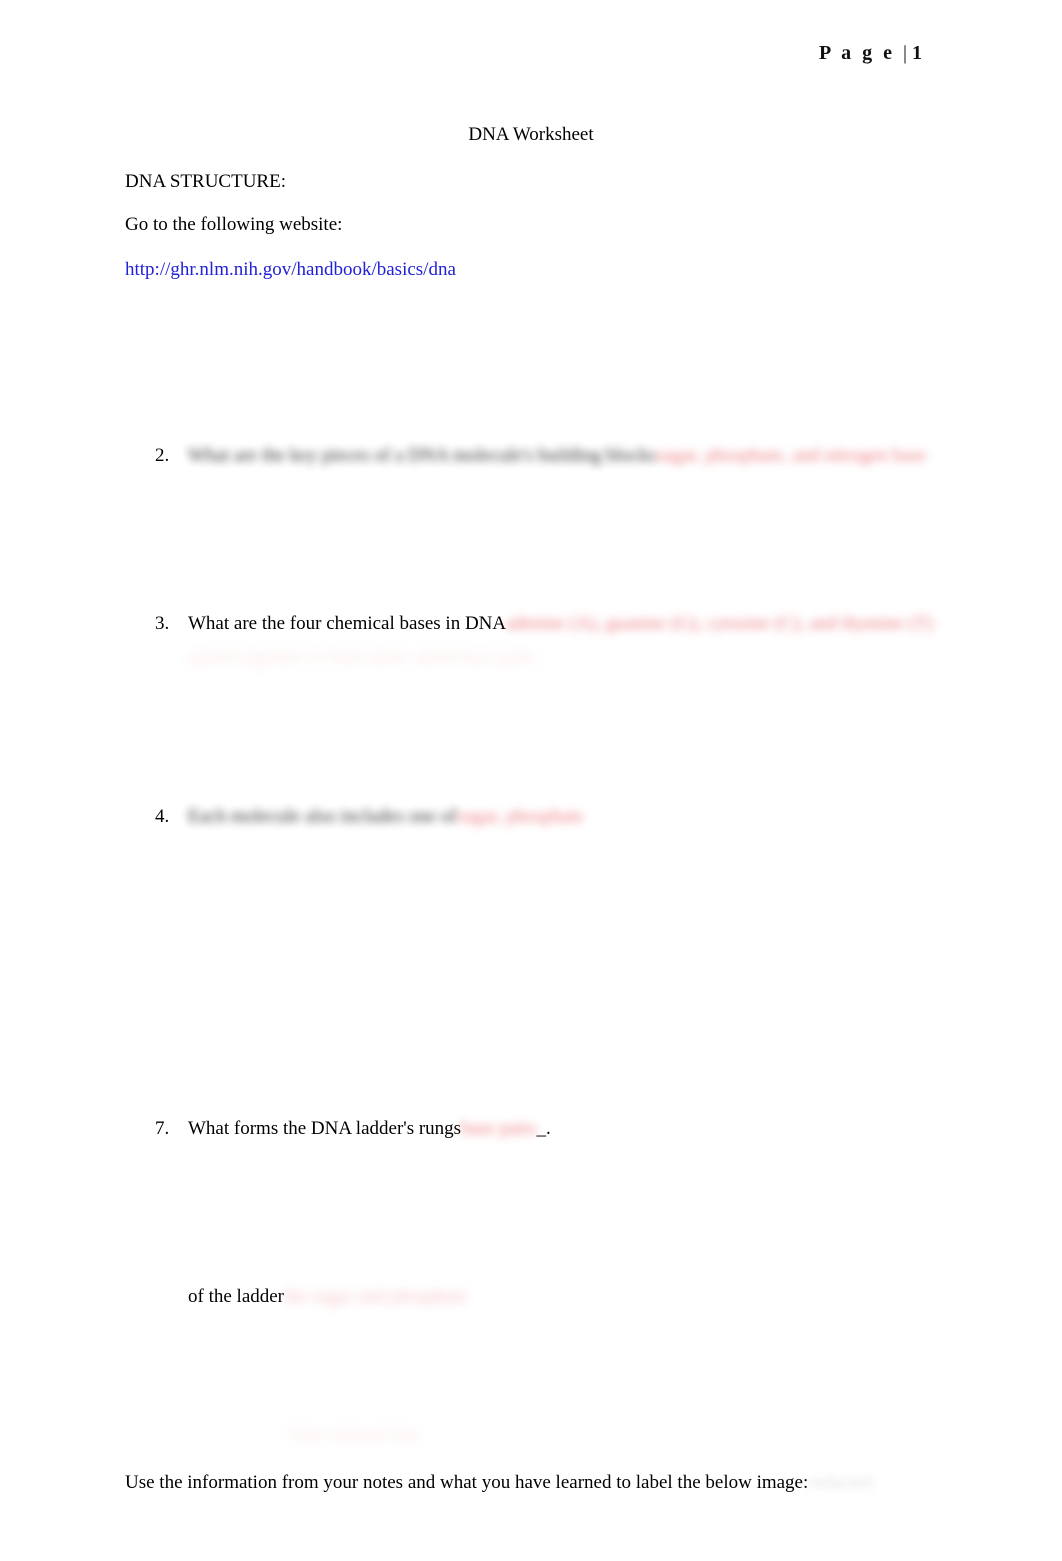  Describe the element at coordinates (322, 816) in the screenshot. I see `question-text-redacted: Each molecule also includes one of` at that location.